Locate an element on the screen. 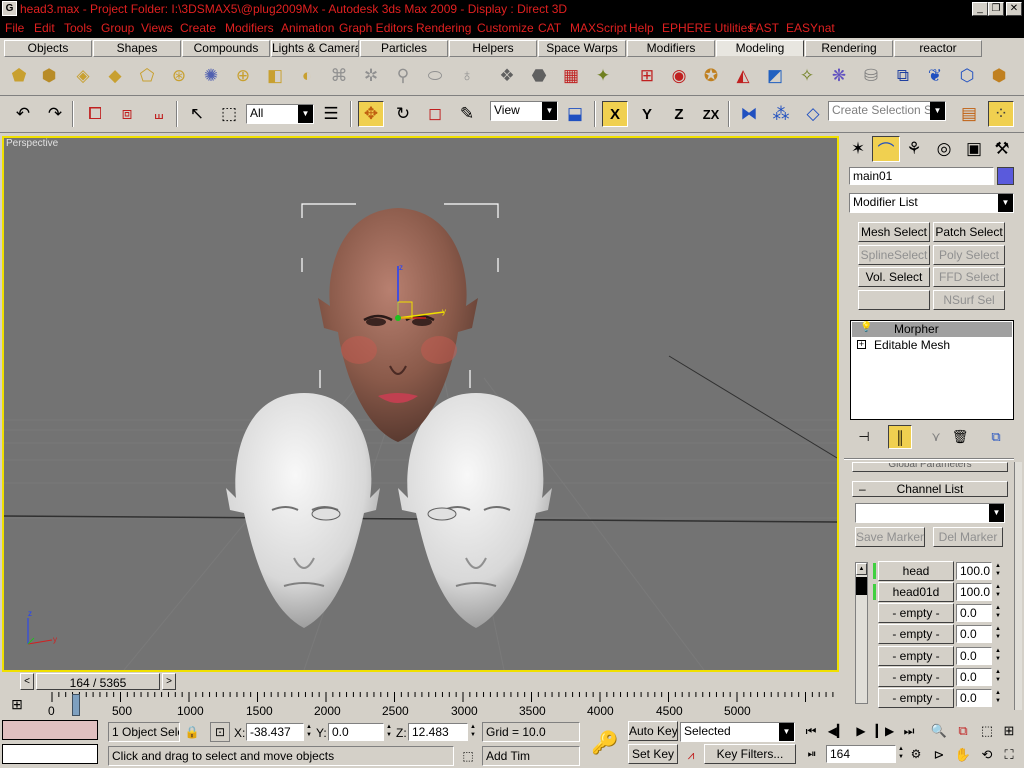  menu-rendering: Rendering is located at coordinates (443, 28).